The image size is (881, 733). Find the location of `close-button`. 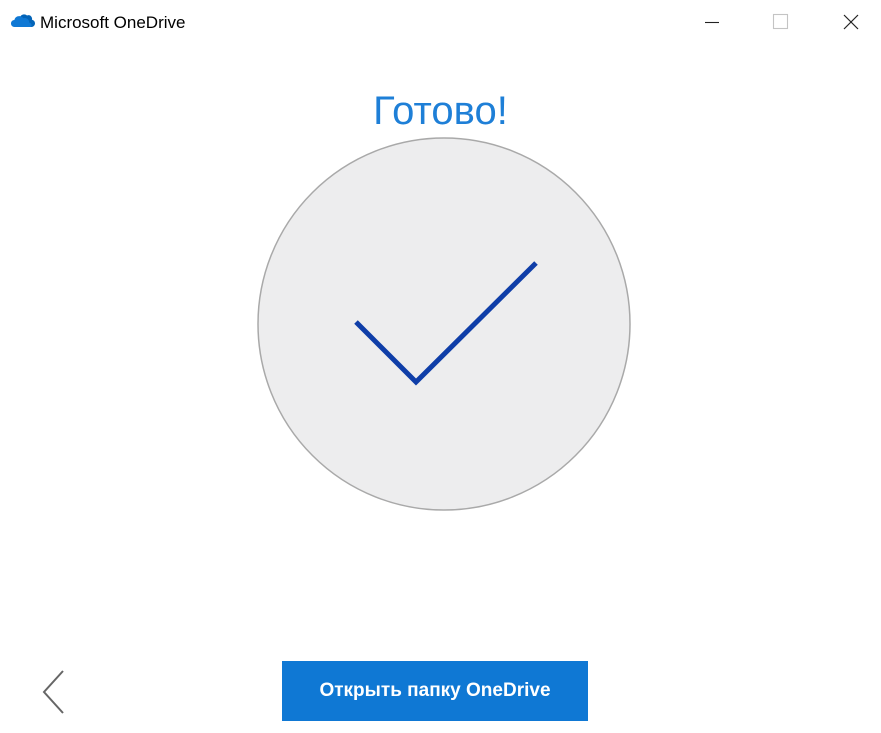

close-button is located at coordinates (851, 22).